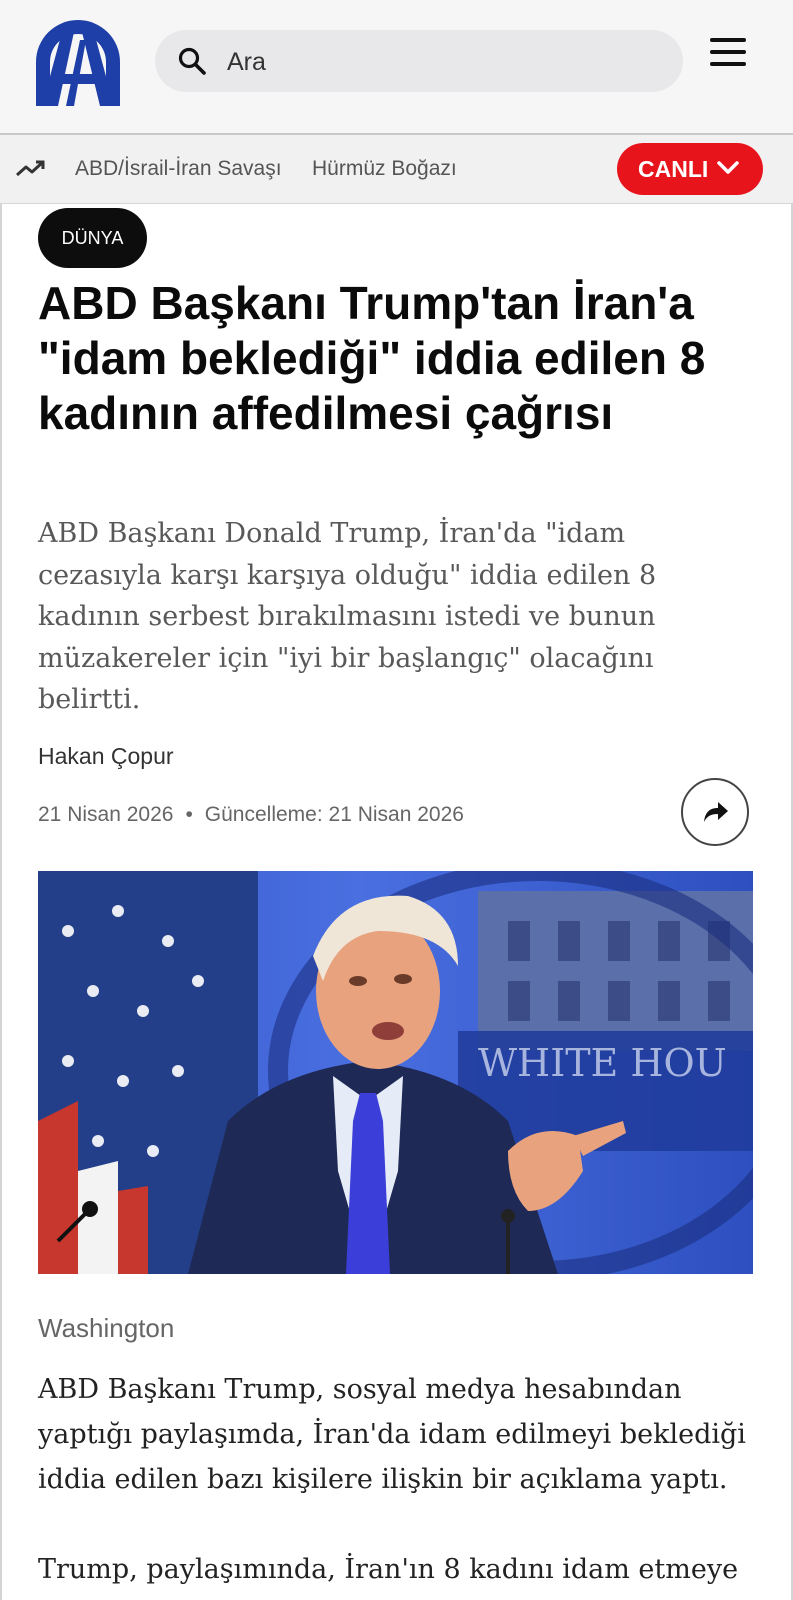  Describe the element at coordinates (728, 56) in the screenshot. I see `hamburger-menu-icon` at that location.